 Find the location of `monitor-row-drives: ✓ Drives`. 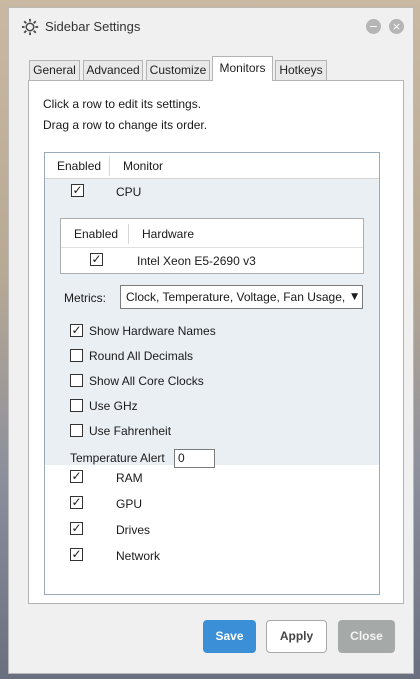

monitor-row-drives: ✓ Drives is located at coordinates (212, 530).